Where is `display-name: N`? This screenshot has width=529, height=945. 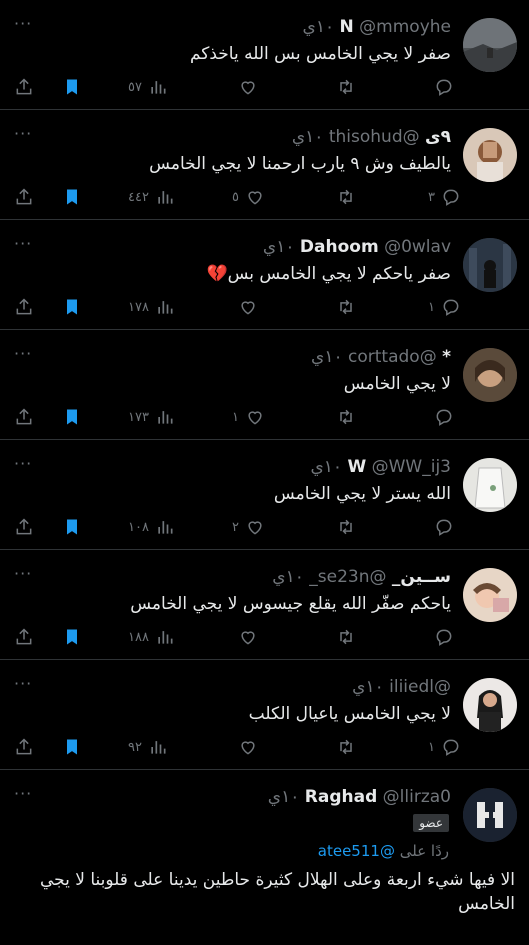 display-name: N is located at coordinates (347, 27).